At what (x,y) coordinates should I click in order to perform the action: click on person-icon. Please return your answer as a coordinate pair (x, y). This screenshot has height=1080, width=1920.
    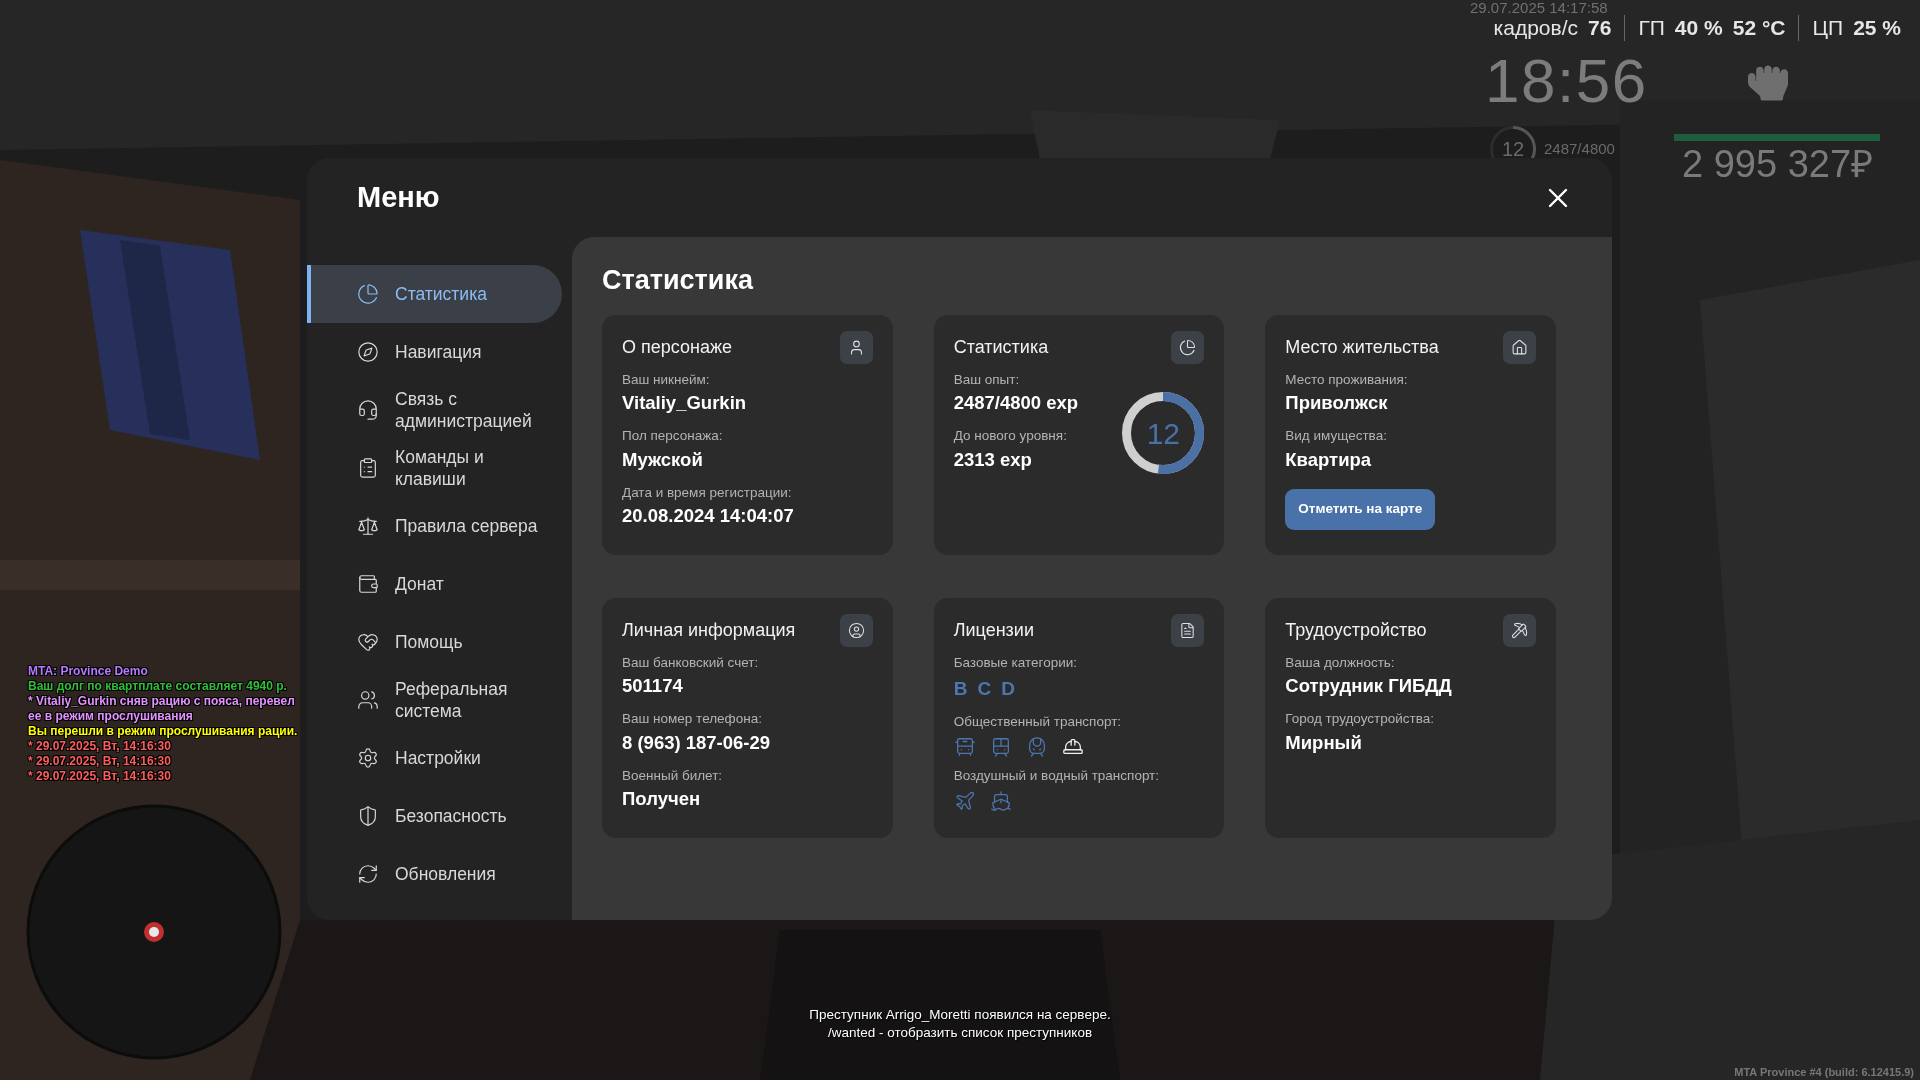
    Looking at the image, I should click on (856, 347).